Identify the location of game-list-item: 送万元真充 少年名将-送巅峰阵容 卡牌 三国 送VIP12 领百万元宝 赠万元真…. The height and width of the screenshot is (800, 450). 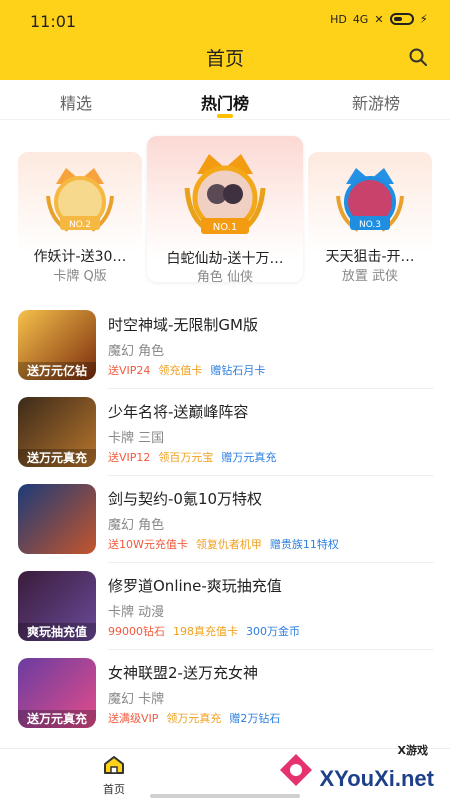
(225, 432).